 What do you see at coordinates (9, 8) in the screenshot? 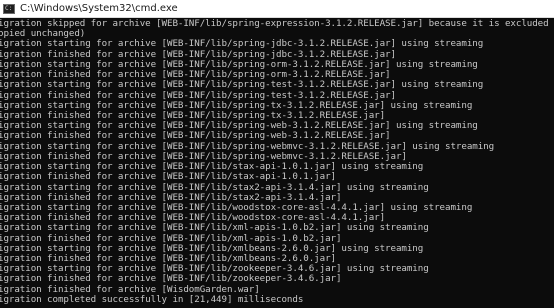
I see `cmd-icon: C:` at bounding box center [9, 8].